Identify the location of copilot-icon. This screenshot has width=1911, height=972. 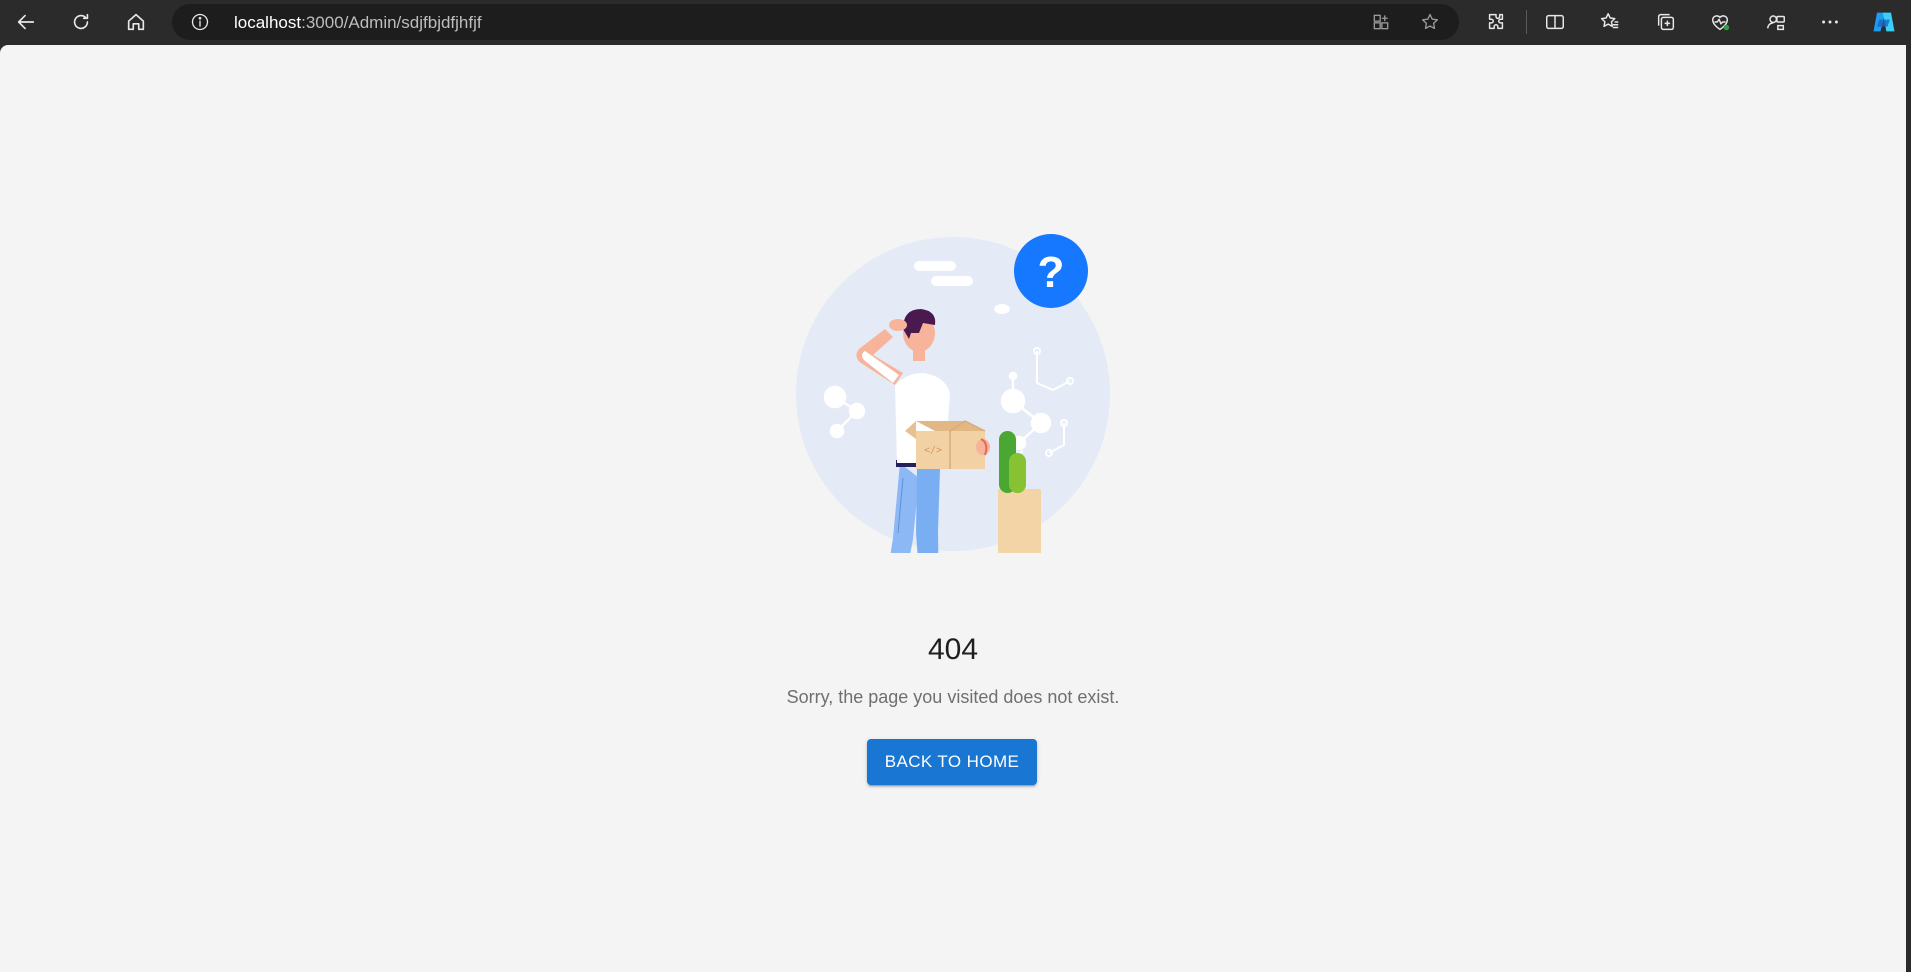
(1884, 22).